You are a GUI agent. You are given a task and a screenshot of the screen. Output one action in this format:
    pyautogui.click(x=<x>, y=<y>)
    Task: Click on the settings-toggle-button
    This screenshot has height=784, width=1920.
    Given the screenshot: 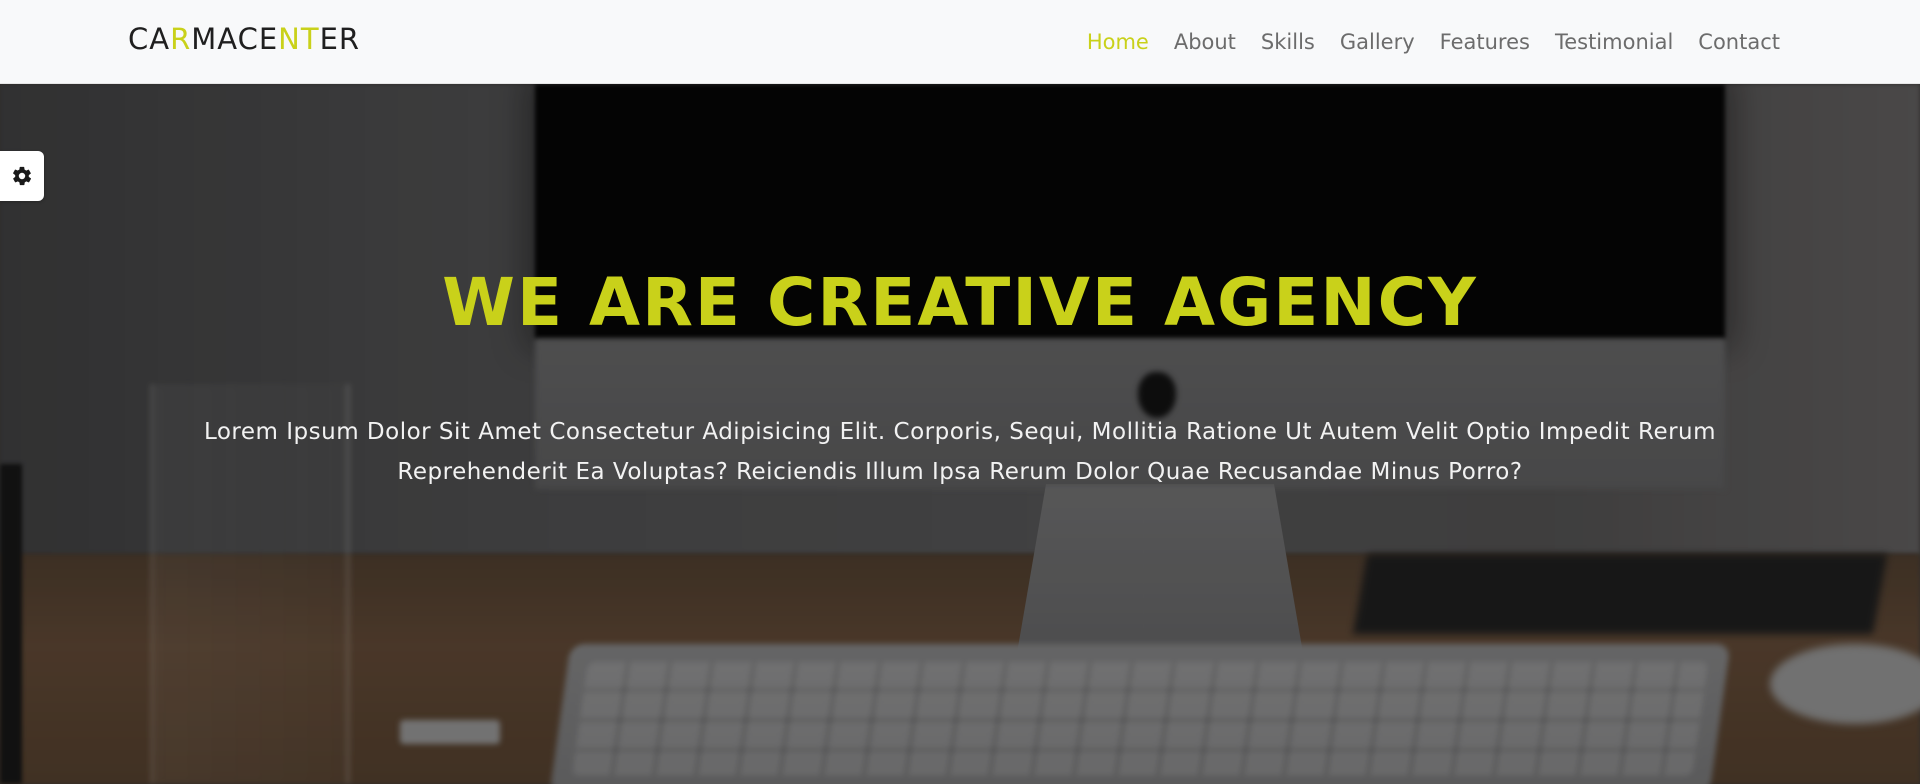 What is the action you would take?
    pyautogui.click(x=22, y=176)
    